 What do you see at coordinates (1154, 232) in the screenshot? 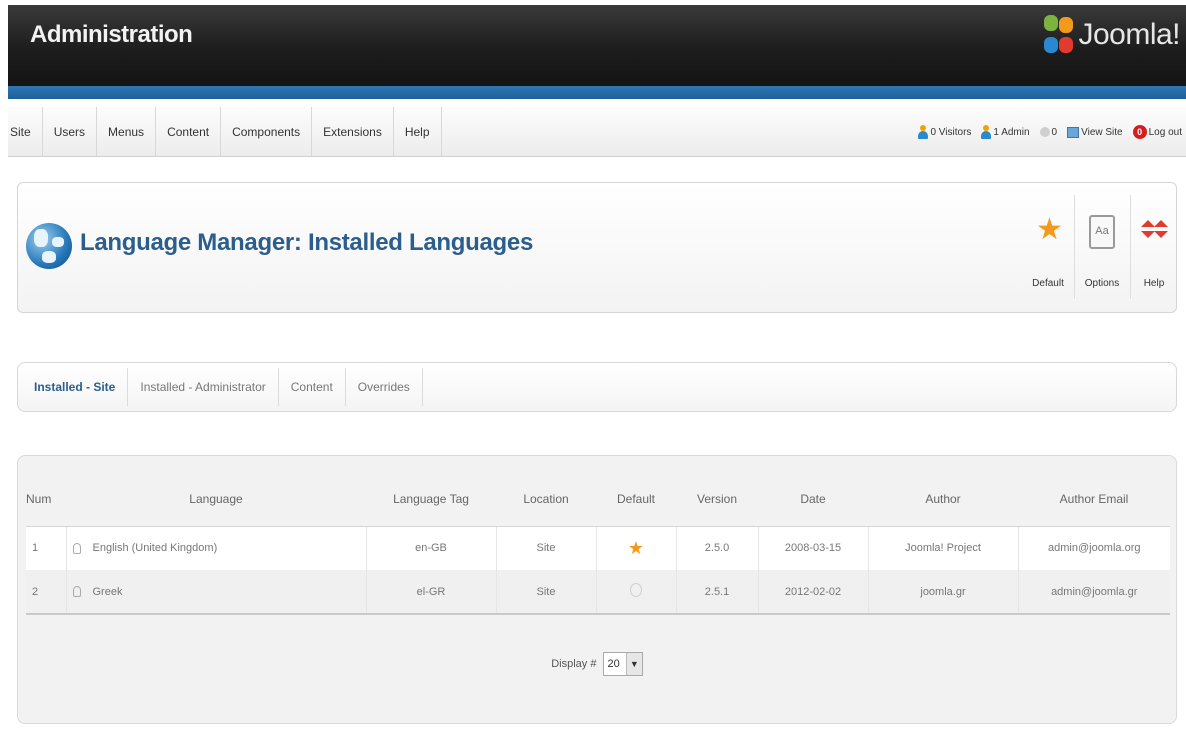
I see `help-icon` at bounding box center [1154, 232].